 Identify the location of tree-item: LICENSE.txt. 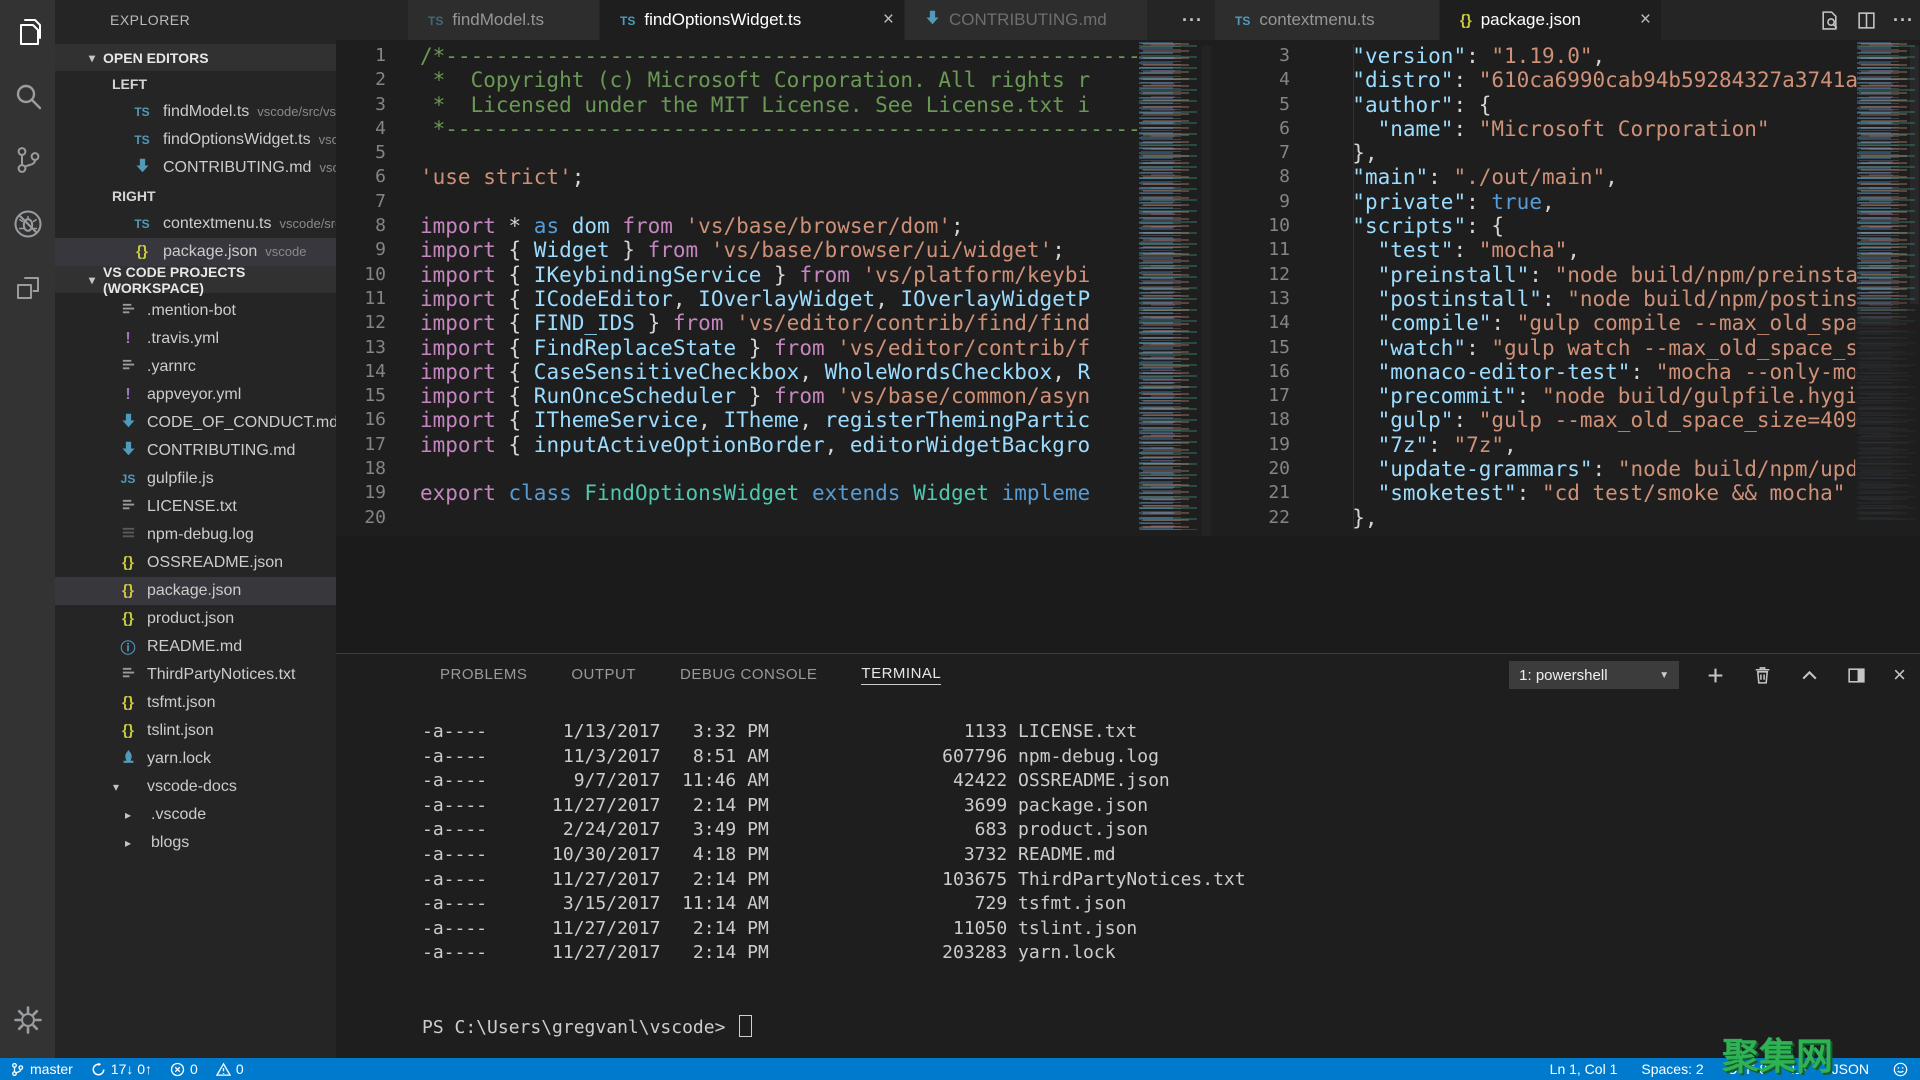
(195, 507).